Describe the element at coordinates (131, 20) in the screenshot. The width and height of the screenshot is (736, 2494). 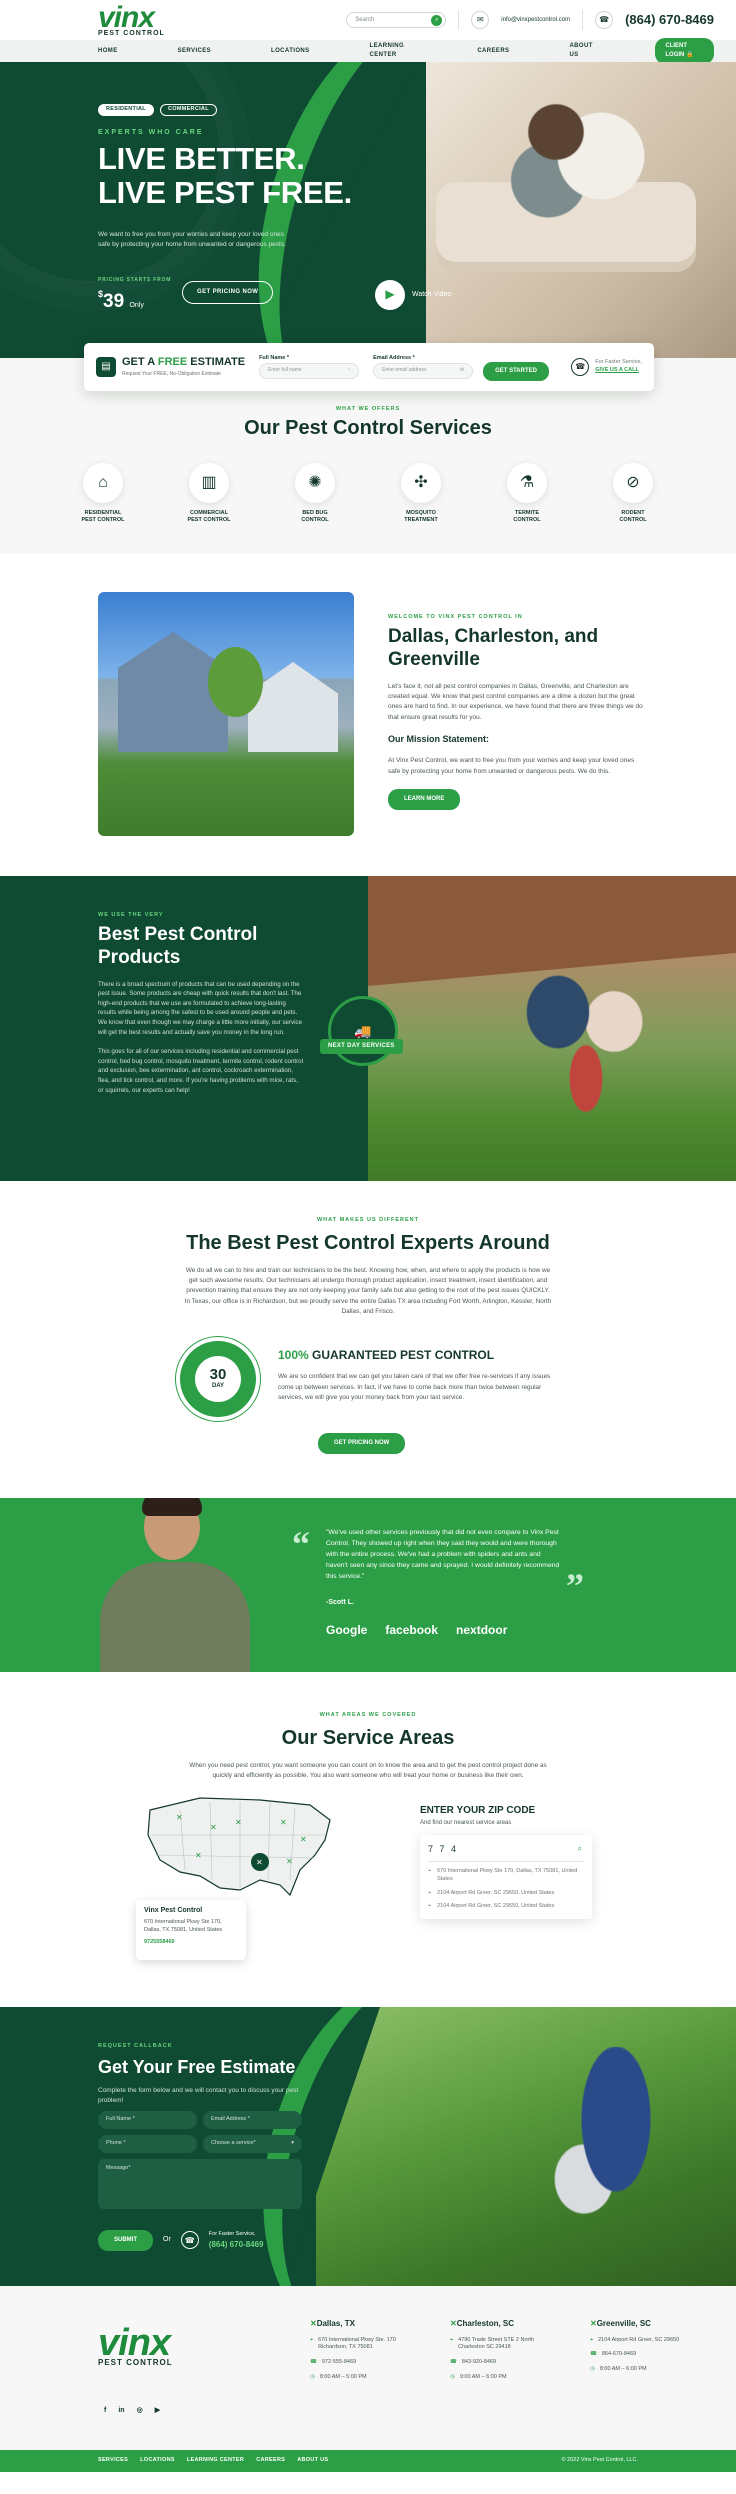
I see `site-logo: vinx PEST CONTROL` at that location.